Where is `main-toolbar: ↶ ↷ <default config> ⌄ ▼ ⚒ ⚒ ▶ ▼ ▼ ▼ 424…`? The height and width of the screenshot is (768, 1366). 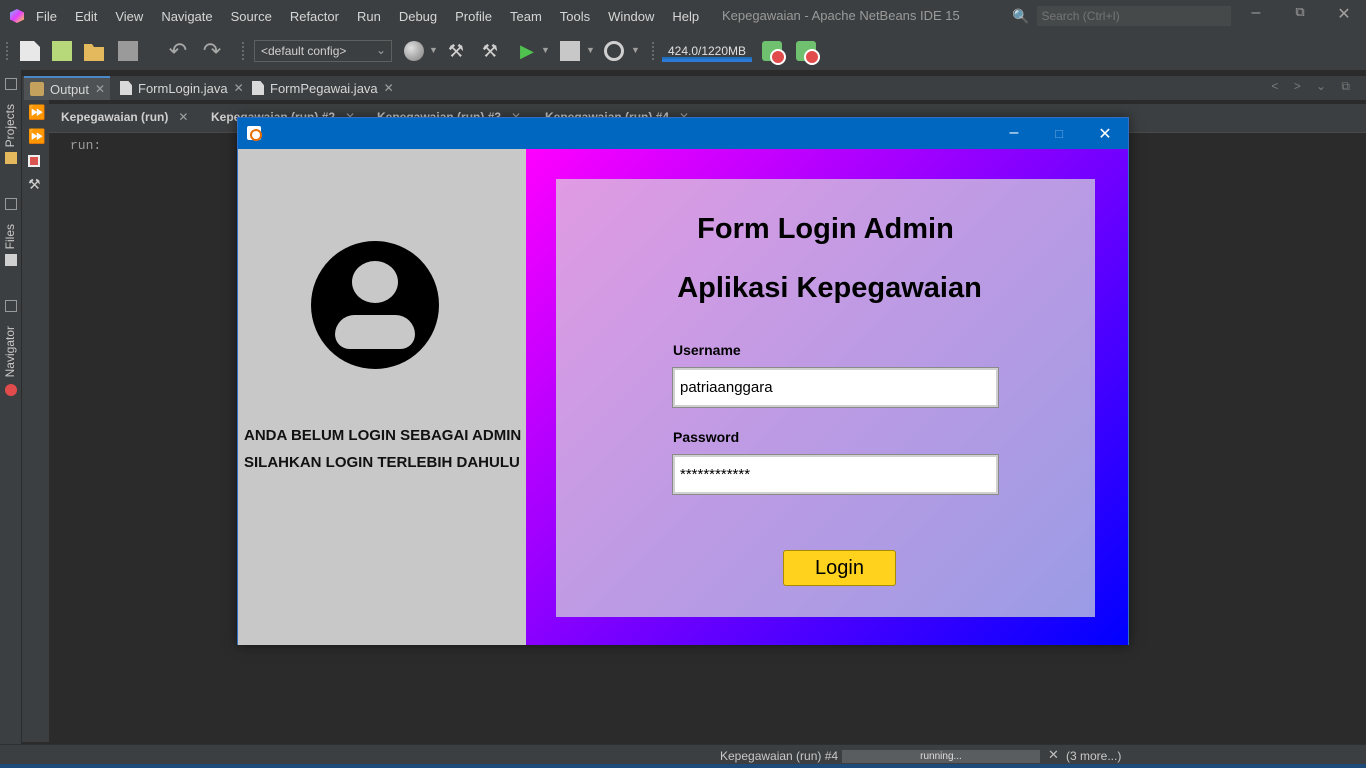
main-toolbar: ↶ ↷ <default config> ⌄ ▼ ⚒ ⚒ ▶ ▼ ▼ ▼ 424… is located at coordinates (683, 51).